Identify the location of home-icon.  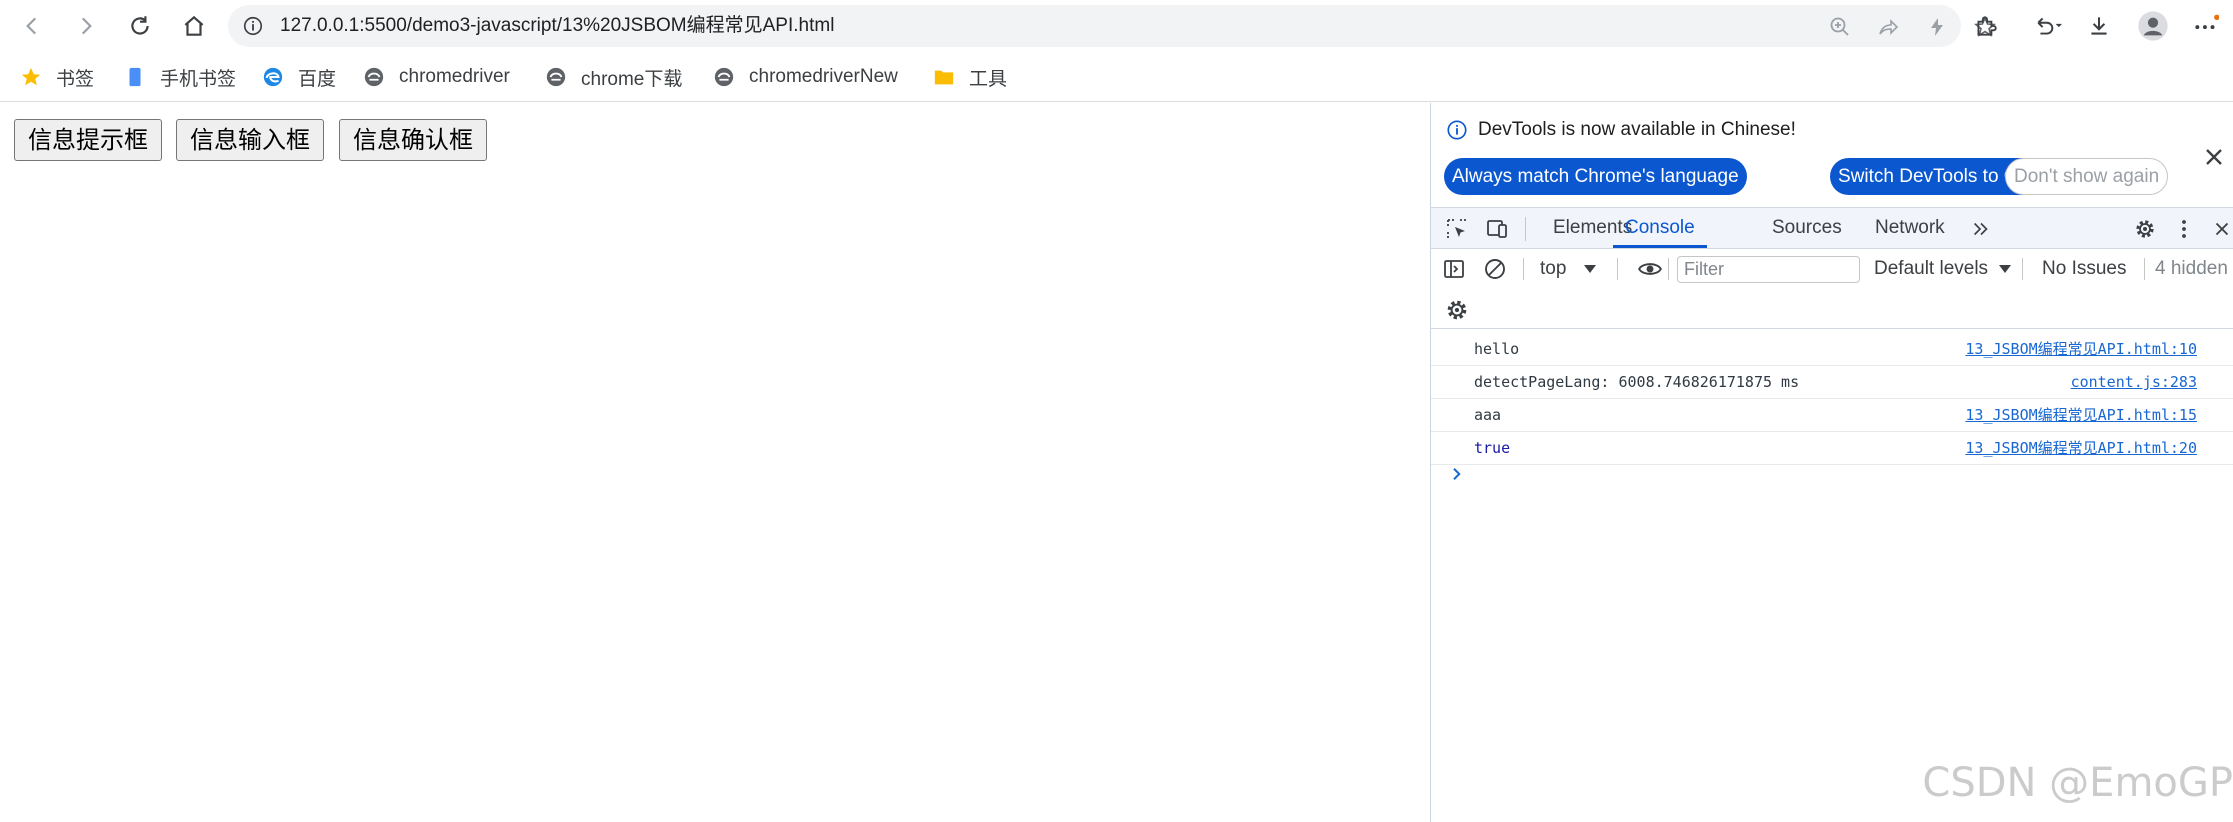
(194, 25).